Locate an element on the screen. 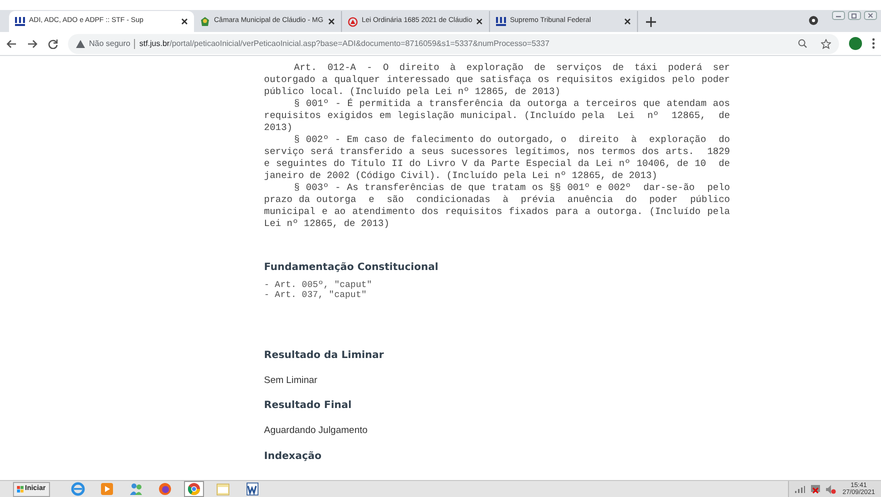  section-heading: Resultado da Liminar is located at coordinates (324, 356).